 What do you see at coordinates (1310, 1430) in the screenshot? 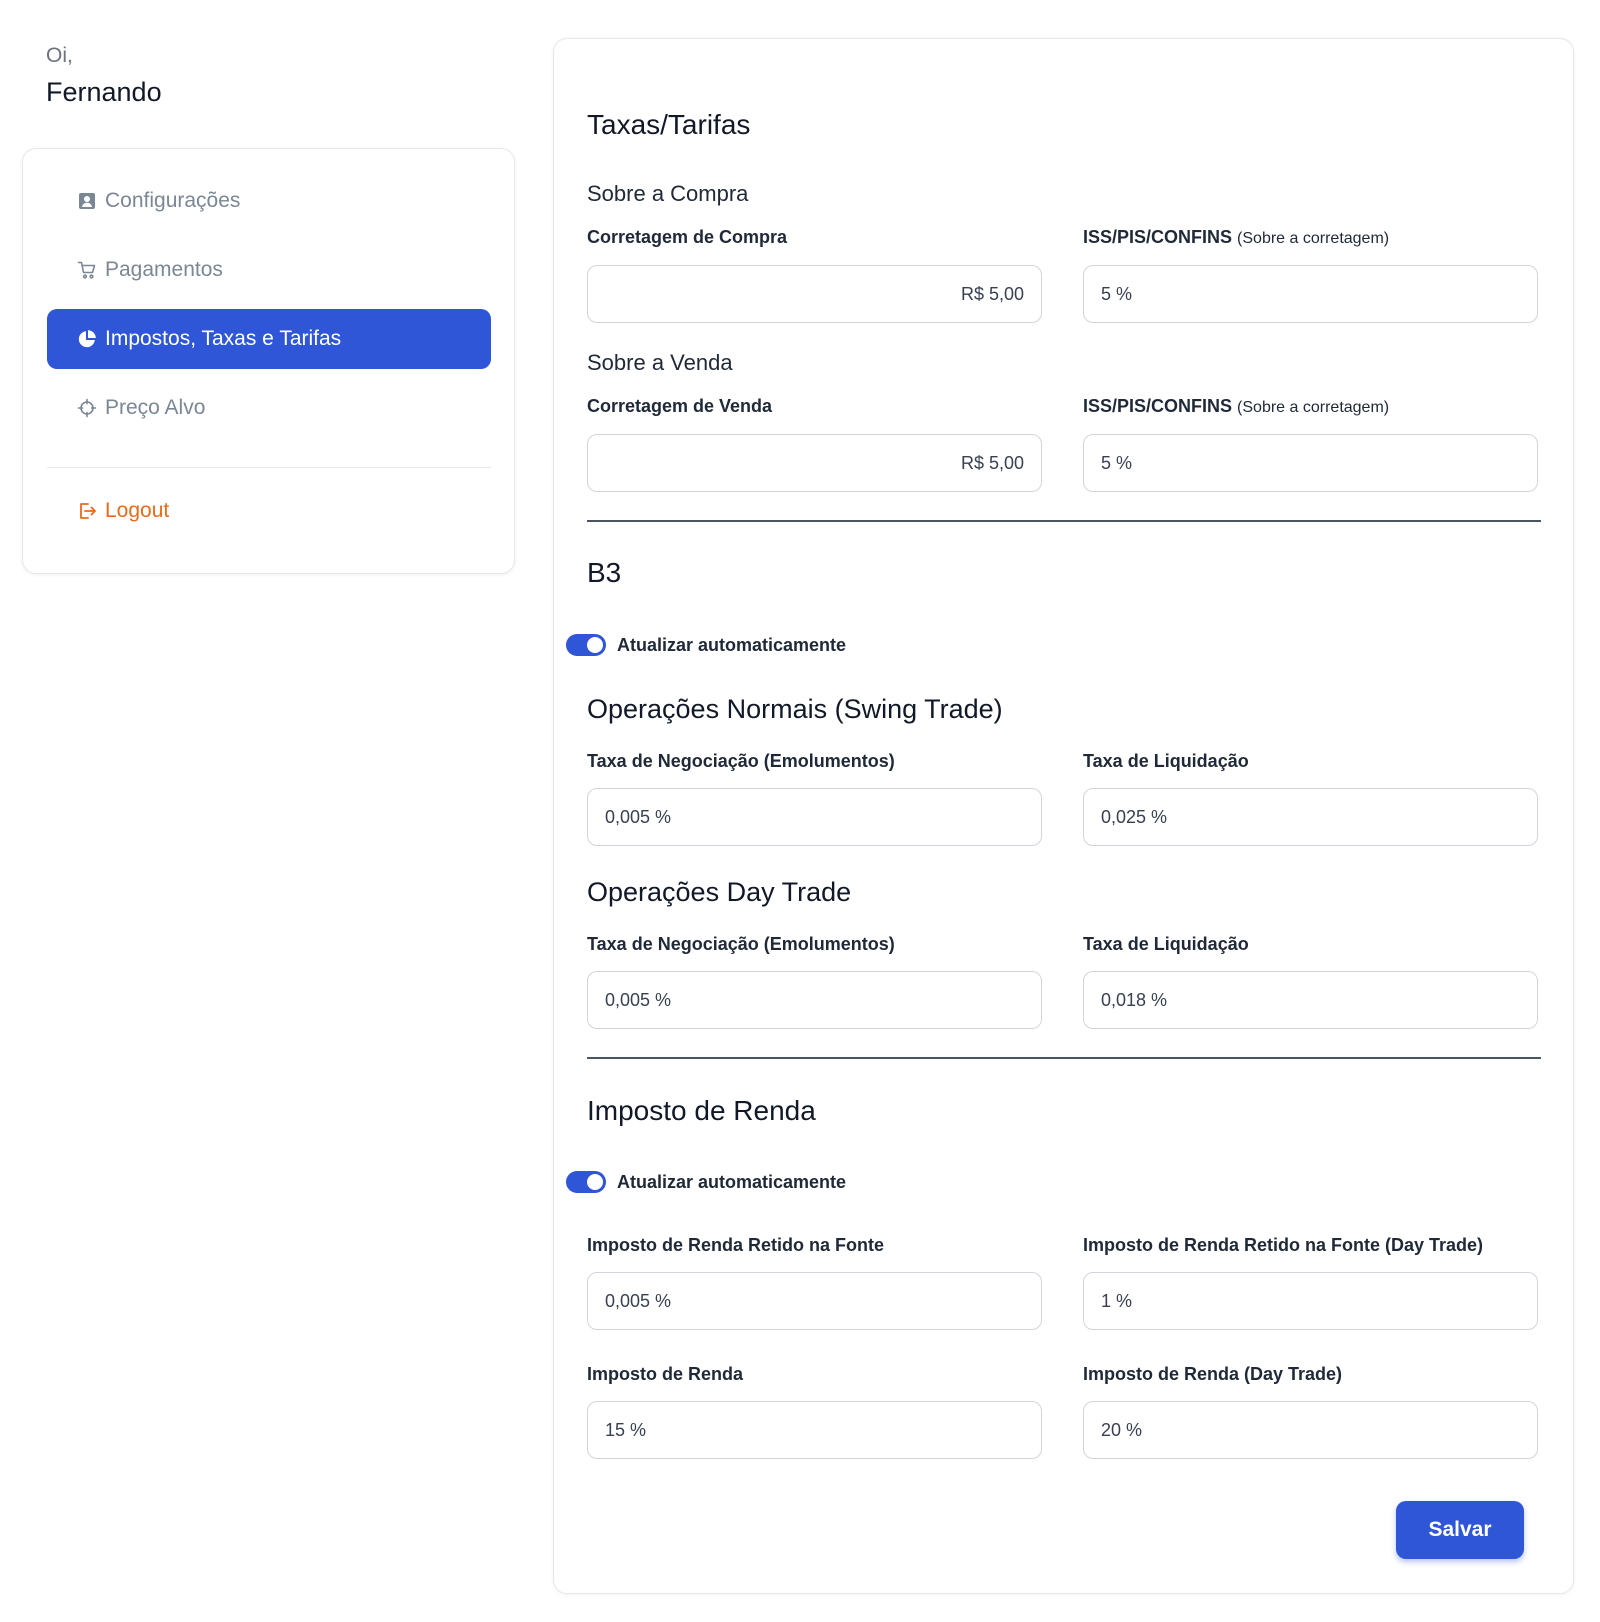
I see `ir-day-trade-input: 20 %` at bounding box center [1310, 1430].